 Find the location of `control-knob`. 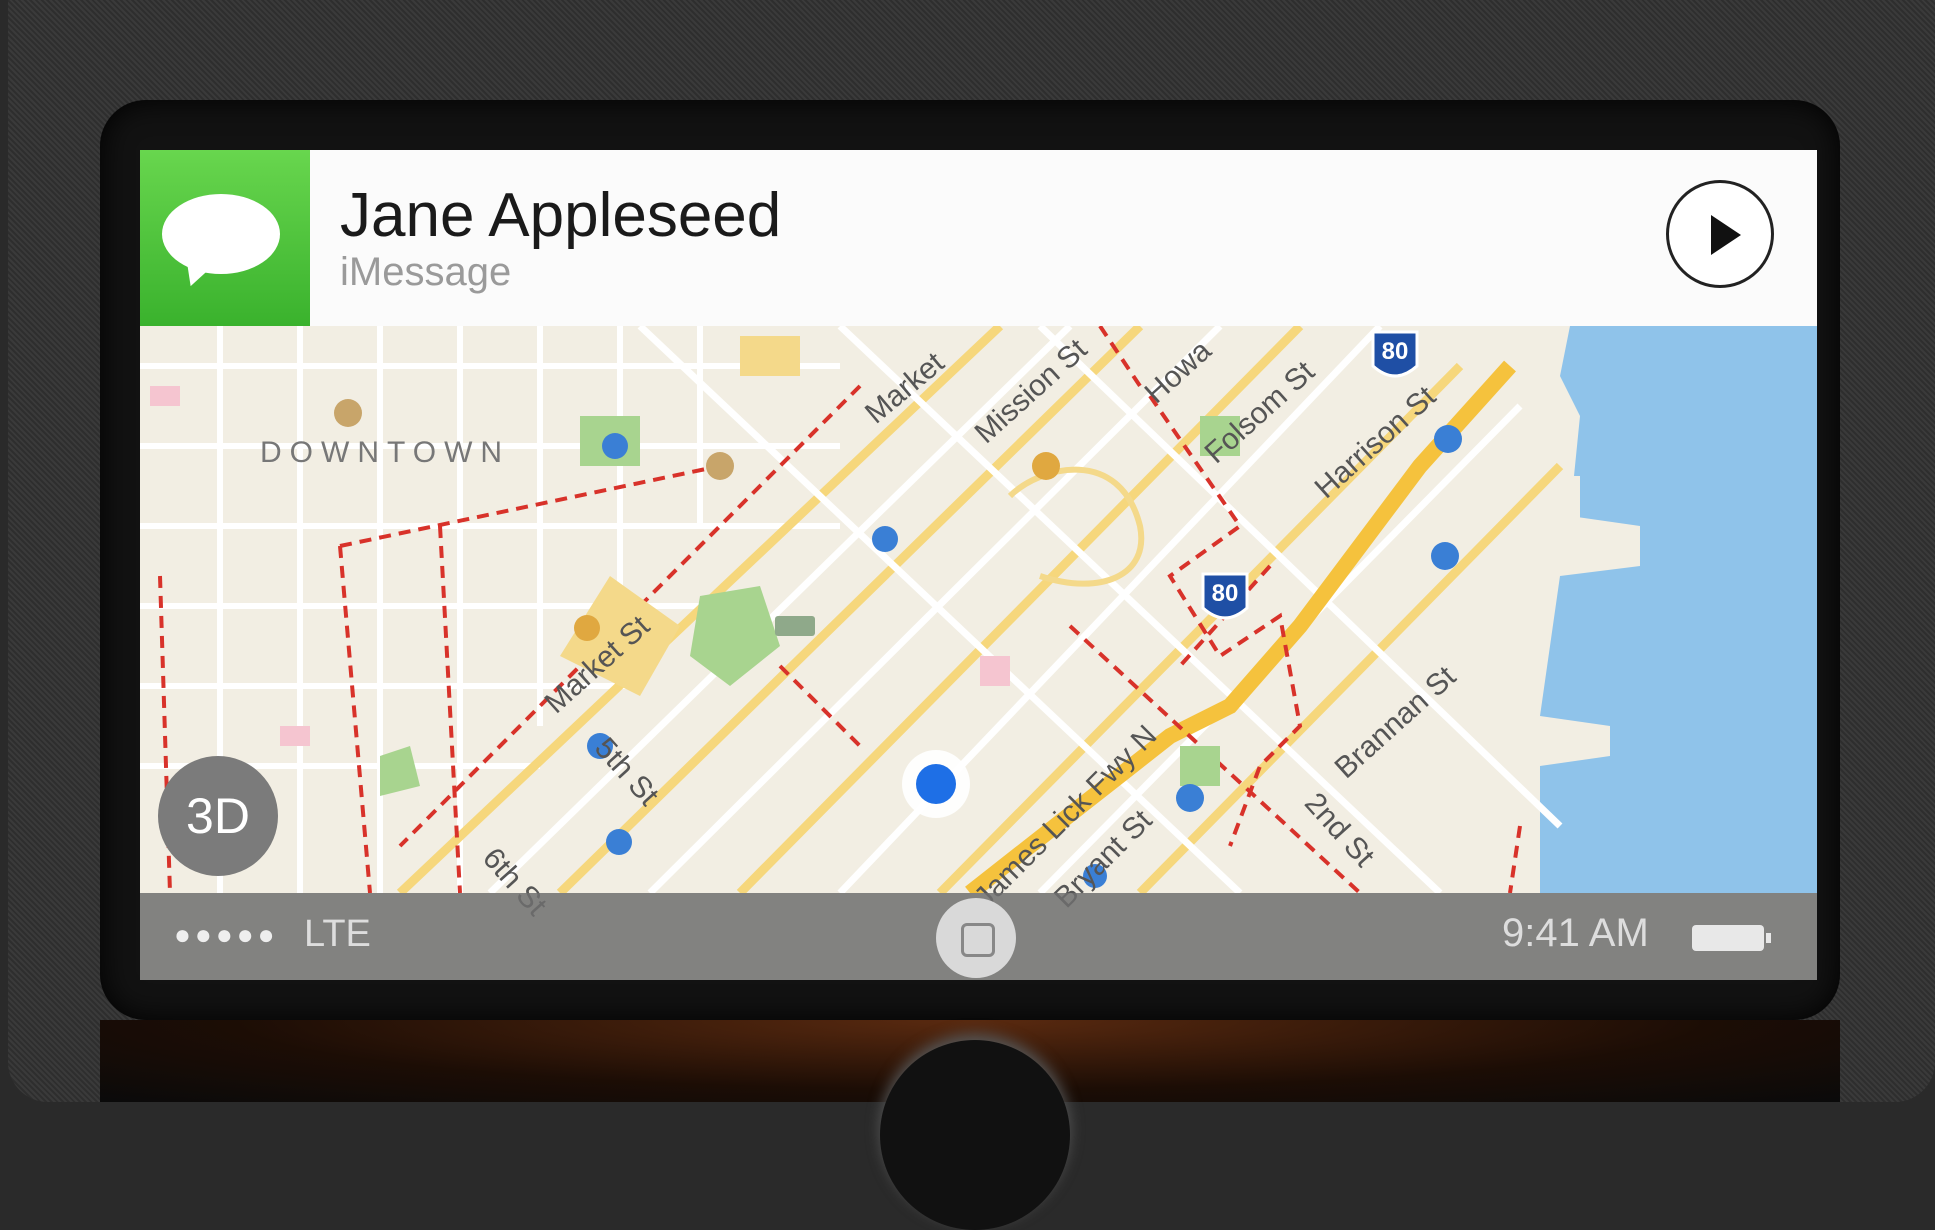

control-knob is located at coordinates (975, 1135).